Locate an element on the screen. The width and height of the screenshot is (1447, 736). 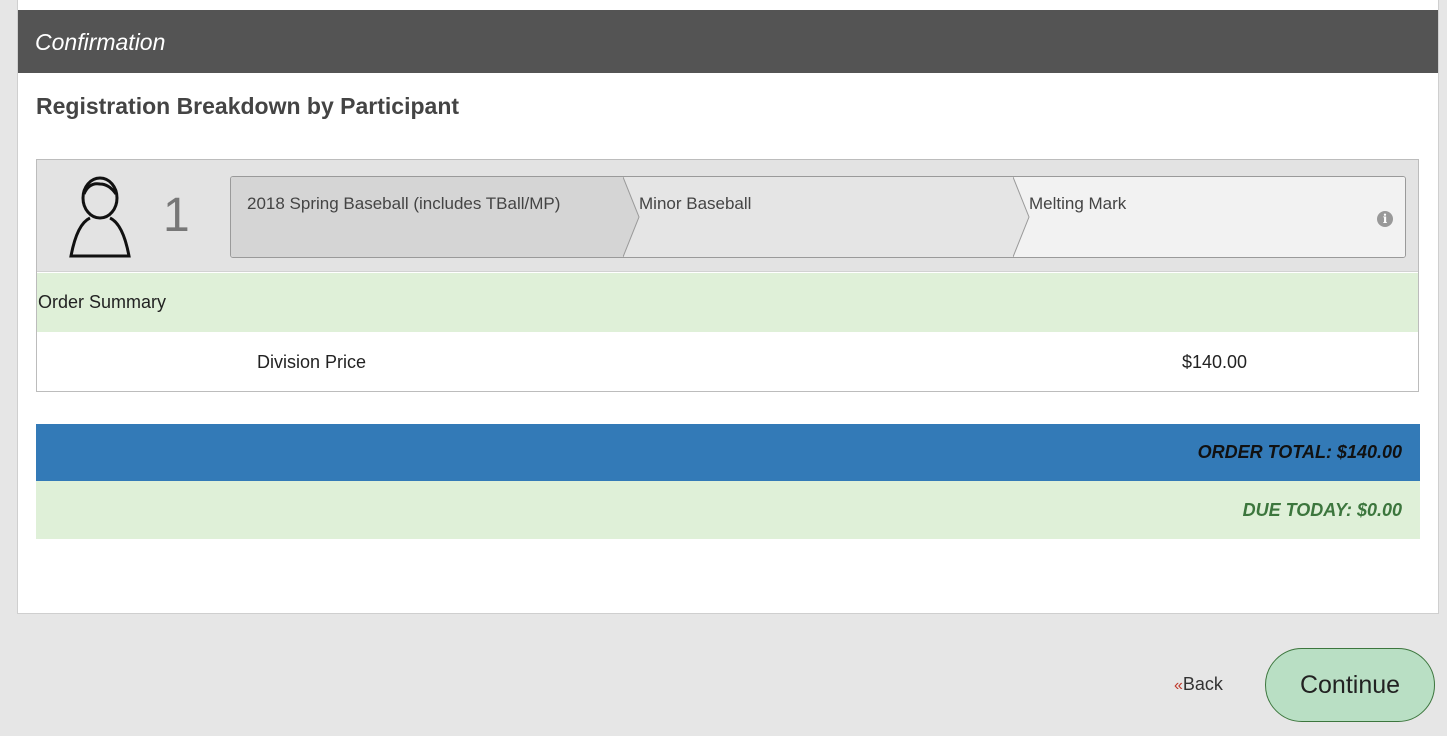
info-icon: i is located at coordinates (1385, 219).